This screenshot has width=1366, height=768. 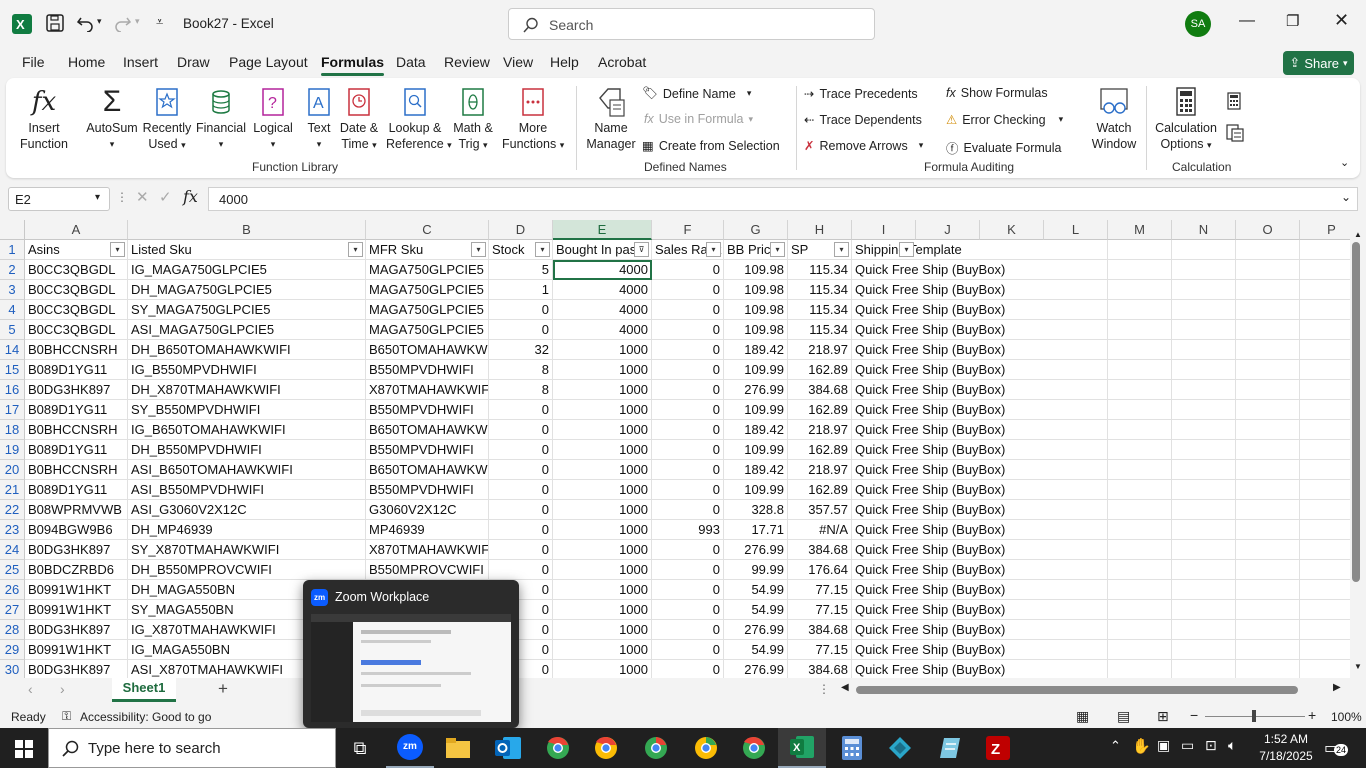 What do you see at coordinates (1358, 666) in the screenshot?
I see `scroll-down-icon: ▼` at bounding box center [1358, 666].